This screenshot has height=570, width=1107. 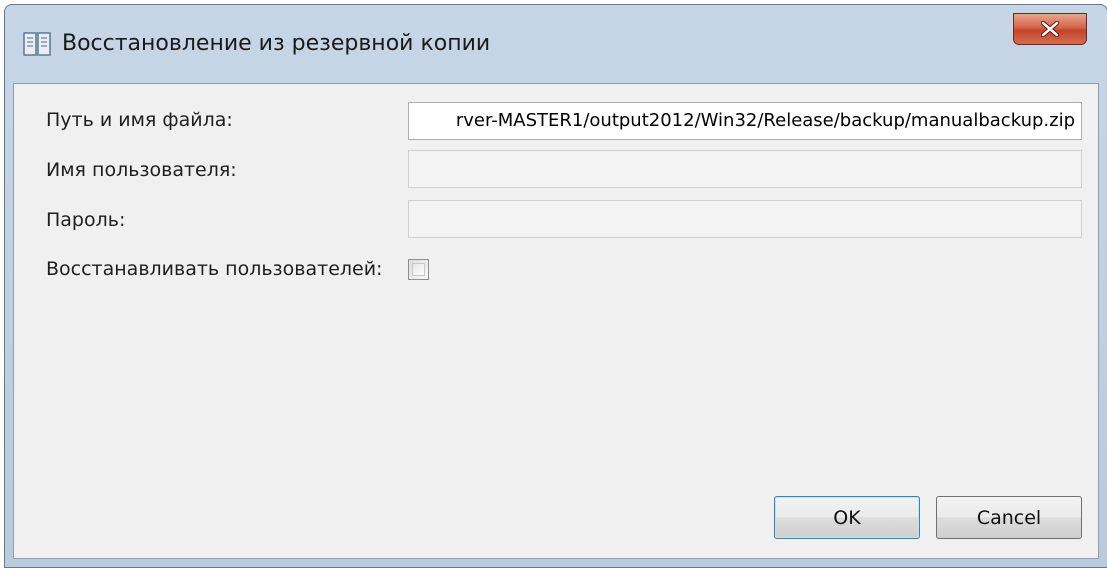 What do you see at coordinates (86, 220) in the screenshot?
I see `password-label: Пароль:` at bounding box center [86, 220].